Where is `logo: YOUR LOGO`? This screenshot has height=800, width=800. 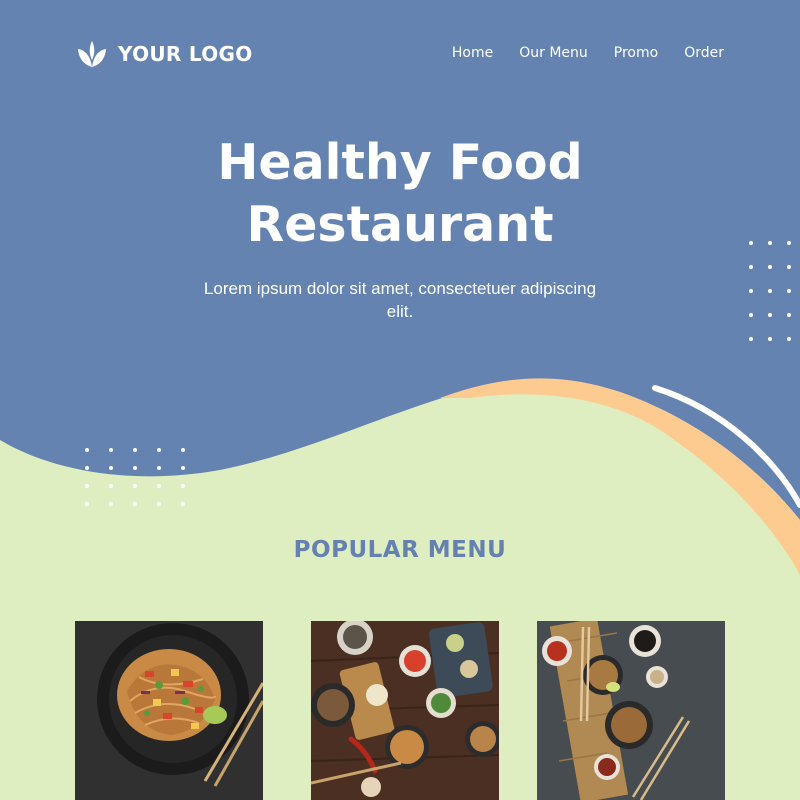
logo: YOUR LOGO is located at coordinates (164, 54).